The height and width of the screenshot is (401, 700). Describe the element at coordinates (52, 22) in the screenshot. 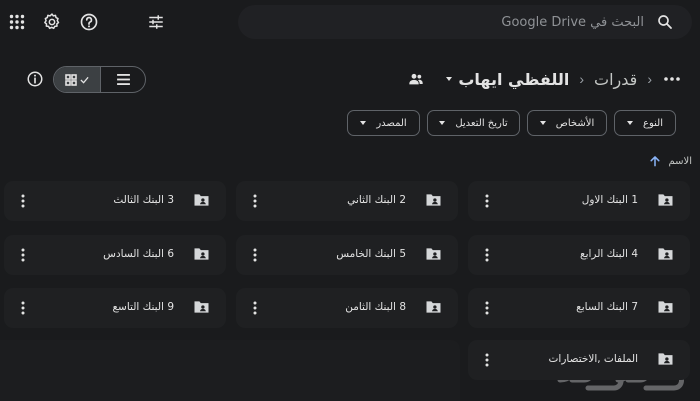

I see `settings-icon` at that location.